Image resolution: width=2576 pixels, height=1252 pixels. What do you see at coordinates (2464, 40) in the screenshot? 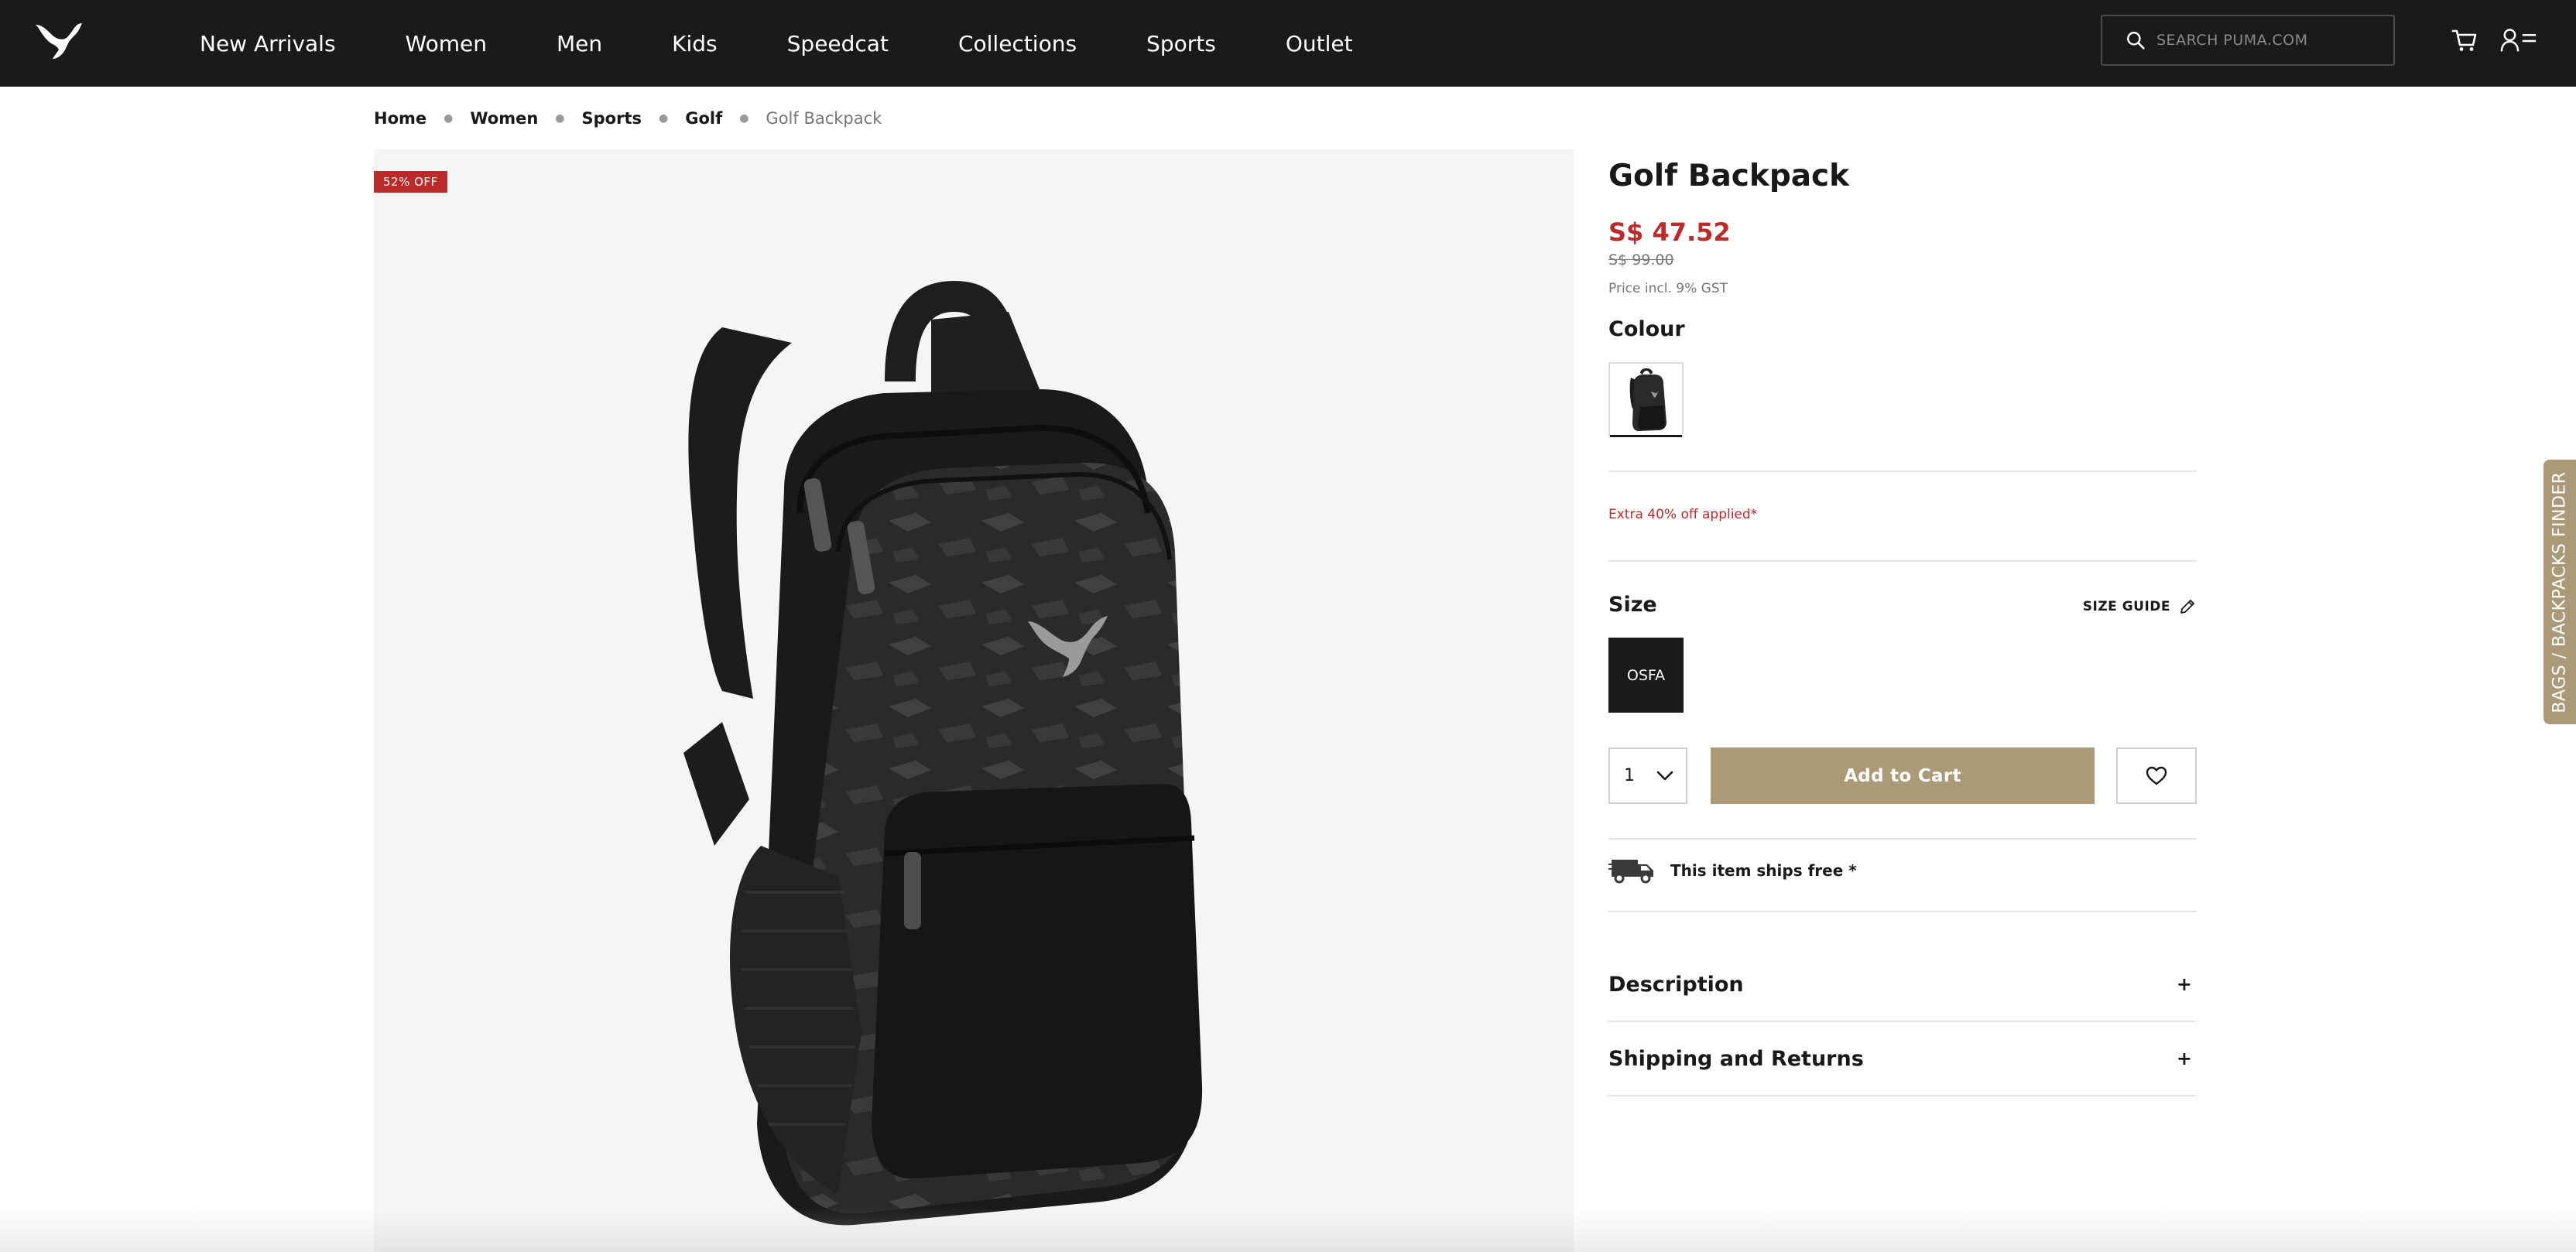
I see `cart-icon` at bounding box center [2464, 40].